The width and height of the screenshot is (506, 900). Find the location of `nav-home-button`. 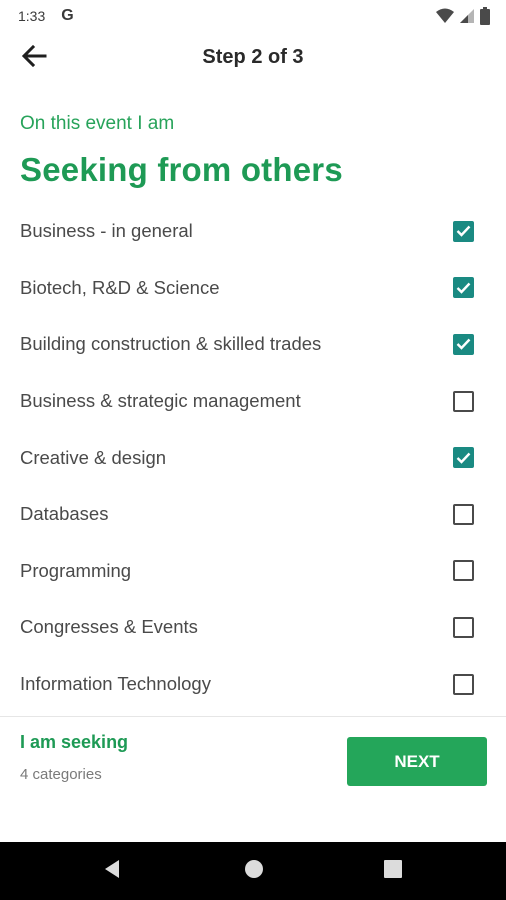

nav-home-button is located at coordinates (254, 871).